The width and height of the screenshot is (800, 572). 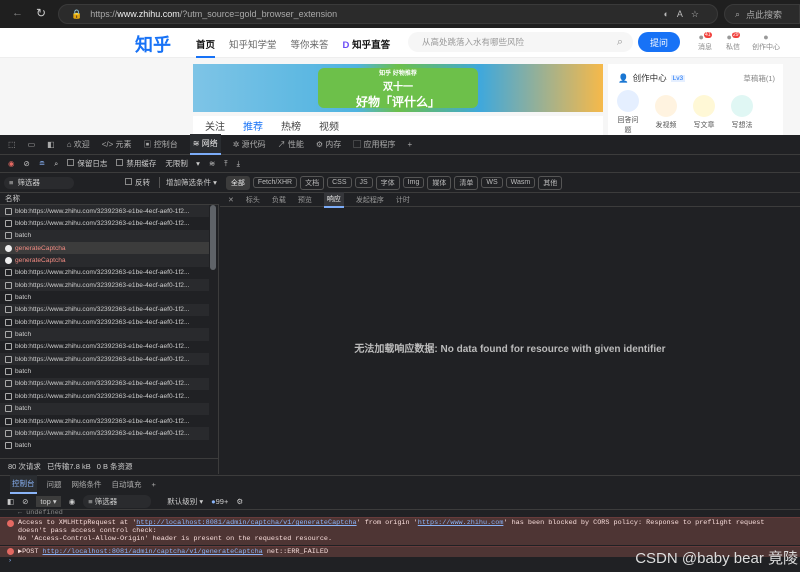 I want to click on detail-tab-preview: 预览, so click(x=305, y=200).